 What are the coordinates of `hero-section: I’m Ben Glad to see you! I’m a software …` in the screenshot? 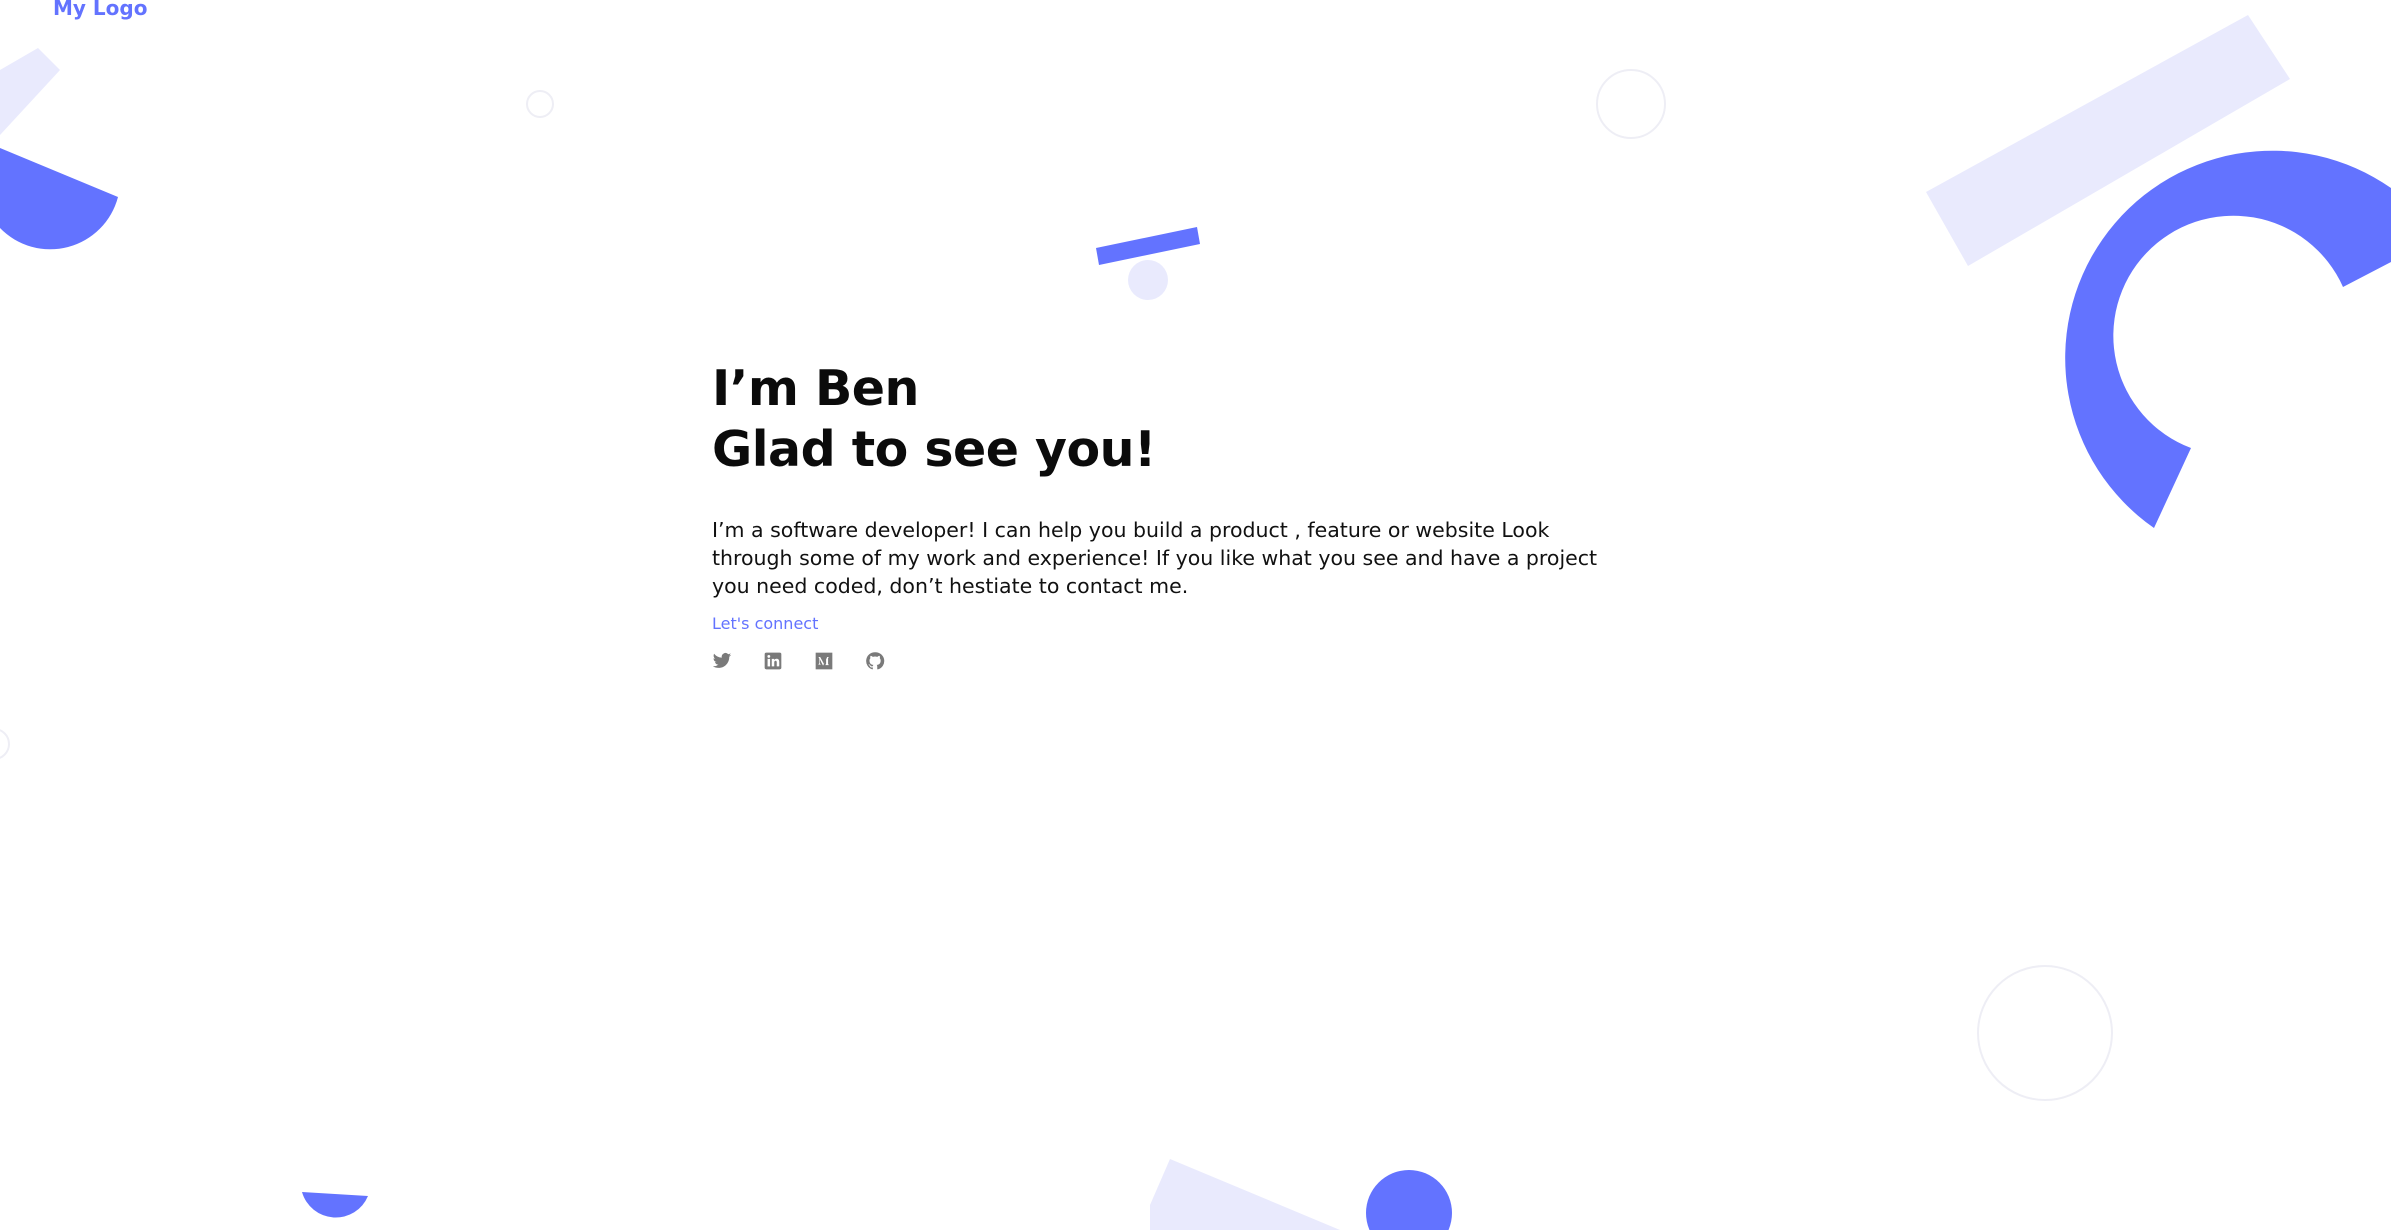 It's located at (1162, 514).